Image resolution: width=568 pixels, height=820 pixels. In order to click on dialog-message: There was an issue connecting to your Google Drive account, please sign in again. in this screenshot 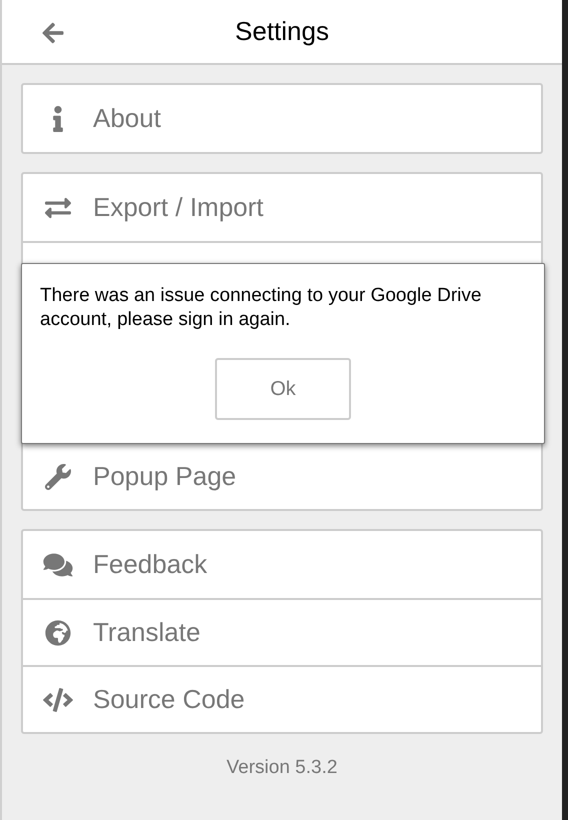, I will do `click(261, 308)`.